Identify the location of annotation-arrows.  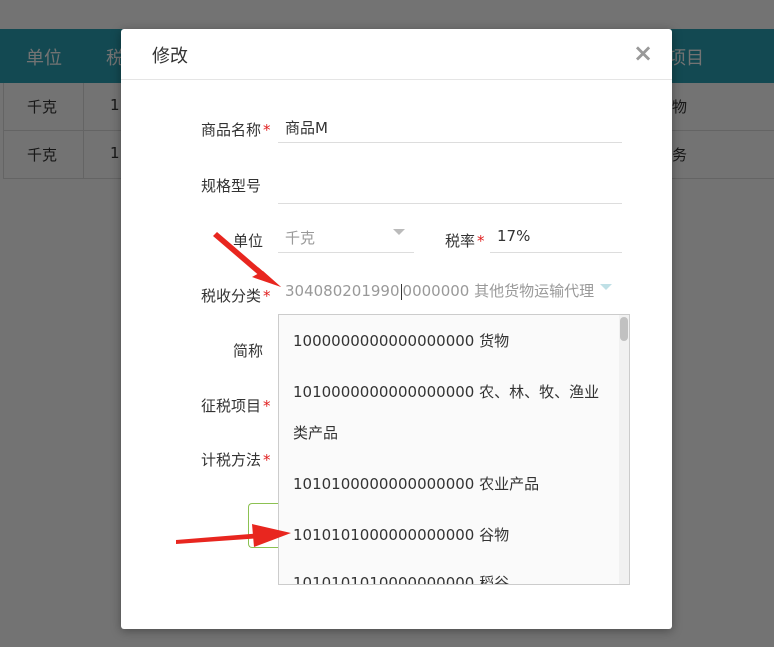
(233, 389).